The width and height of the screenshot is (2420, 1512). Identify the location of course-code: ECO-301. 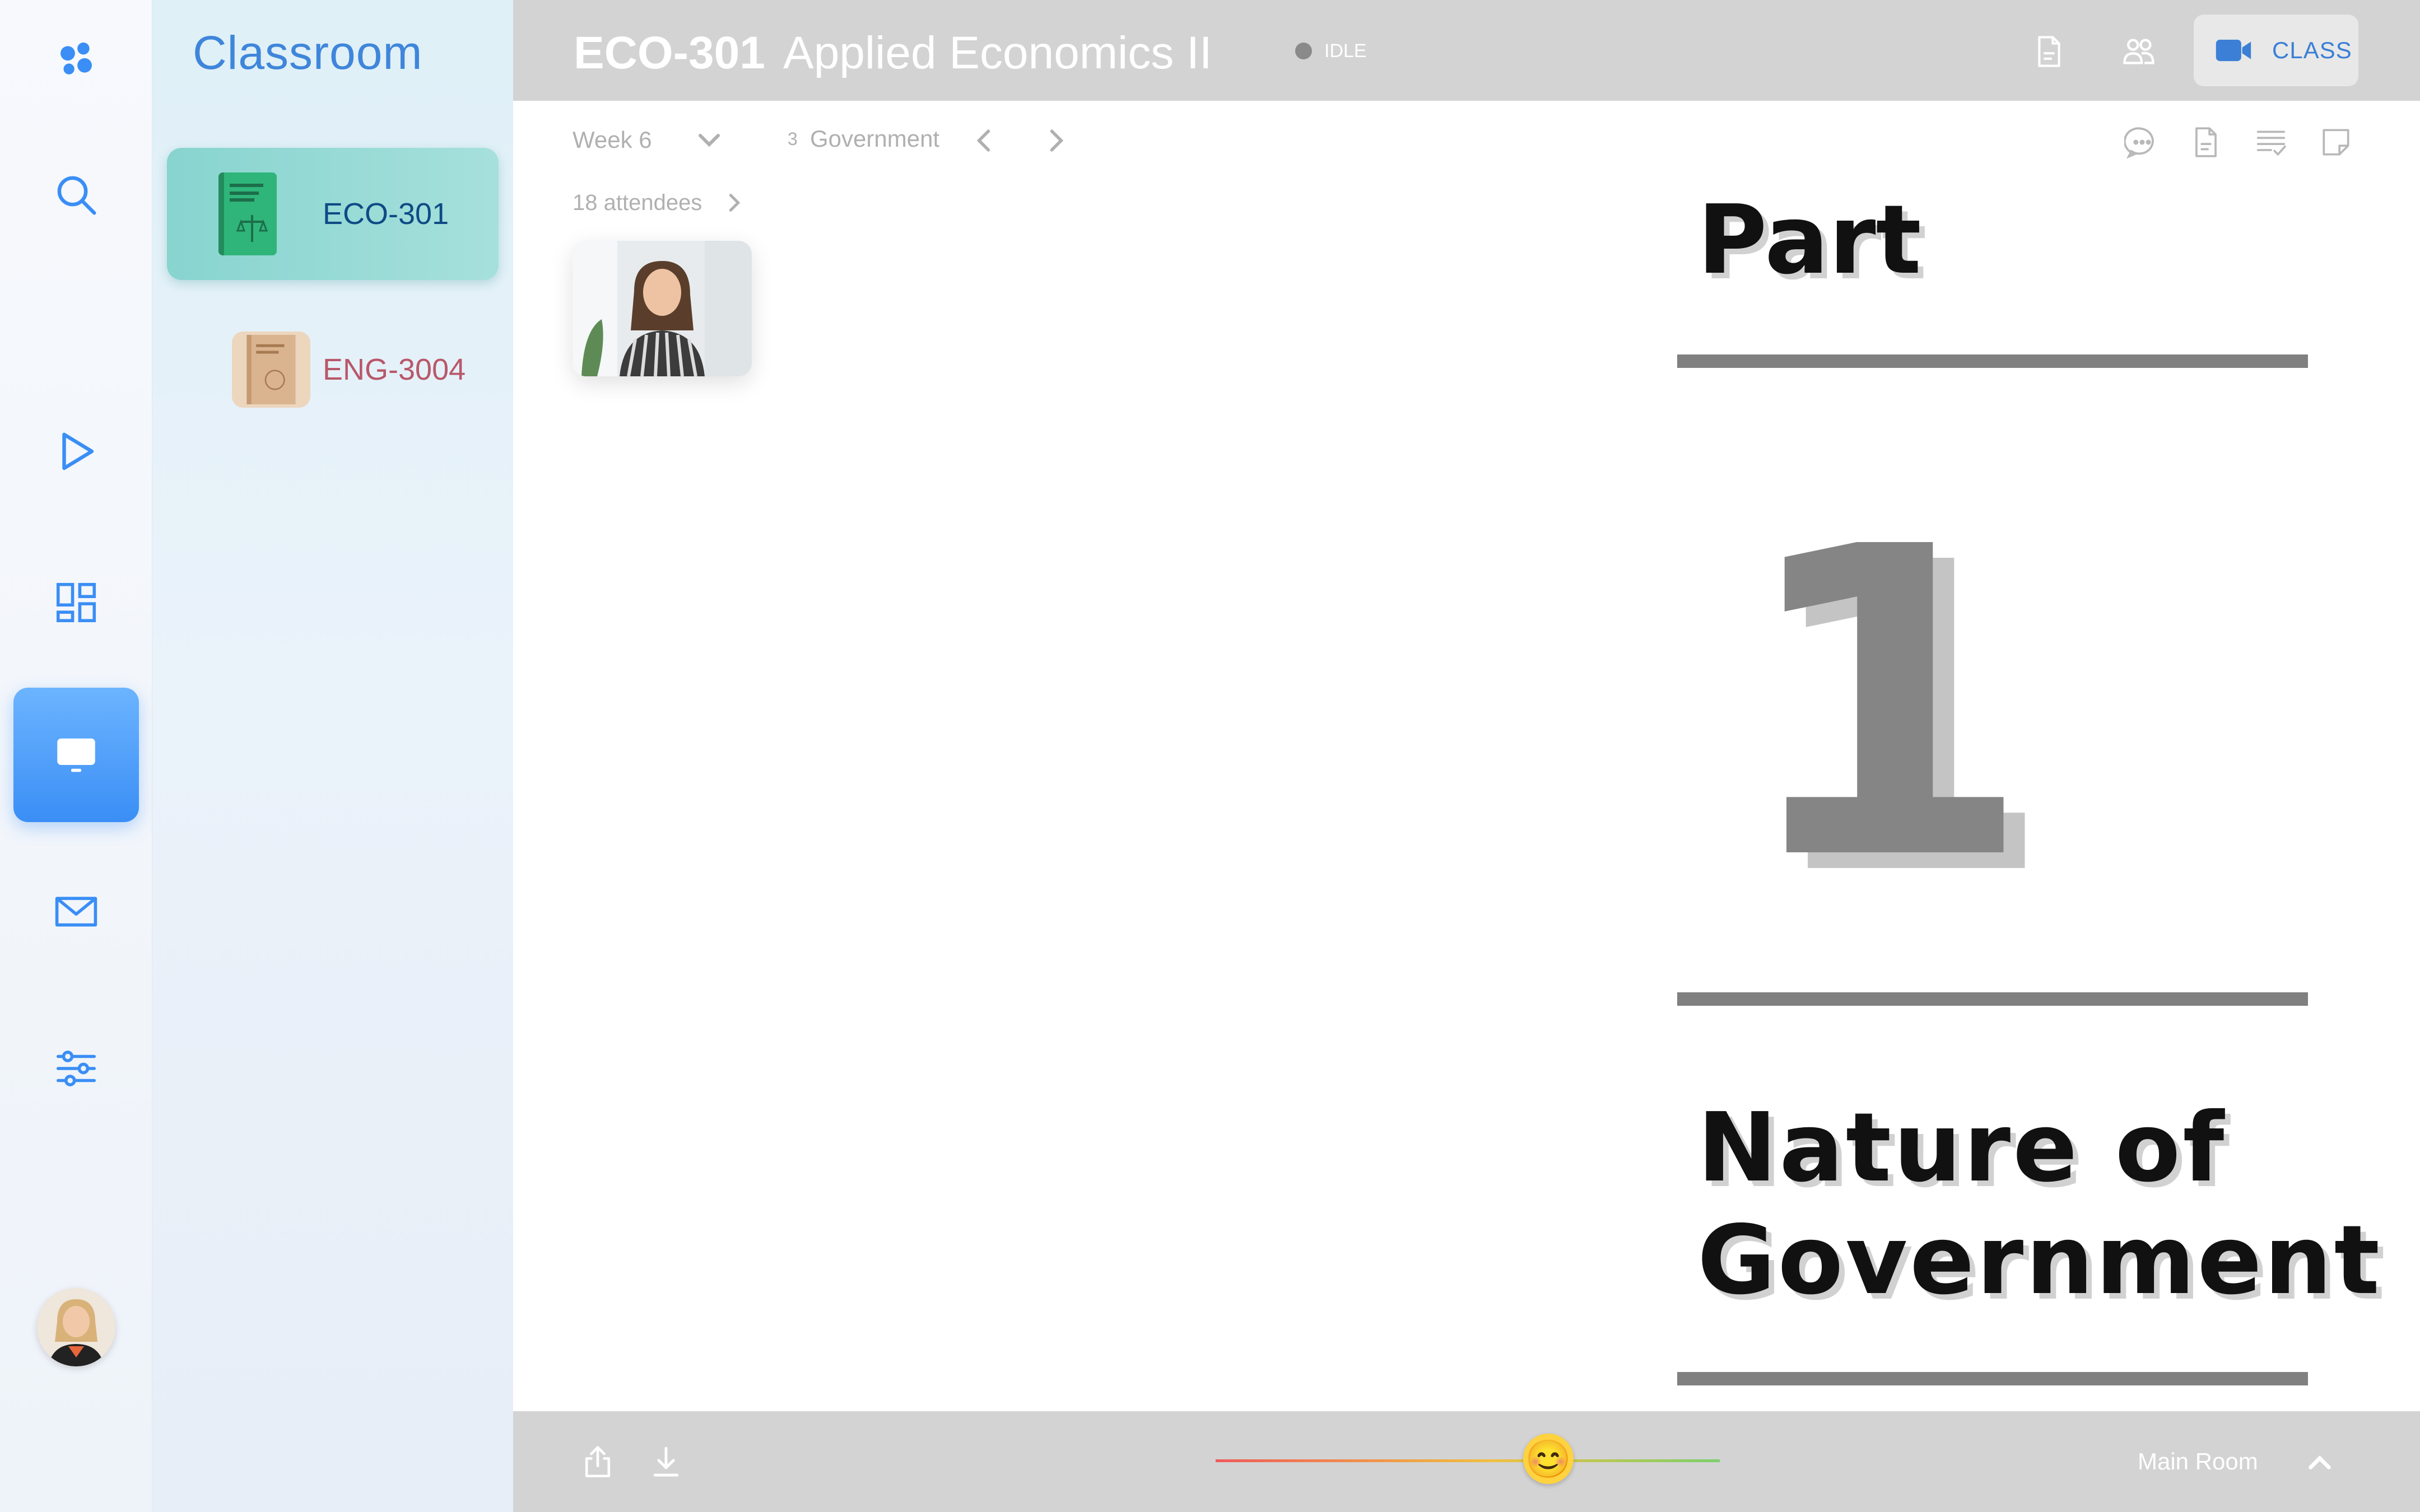
(669, 53).